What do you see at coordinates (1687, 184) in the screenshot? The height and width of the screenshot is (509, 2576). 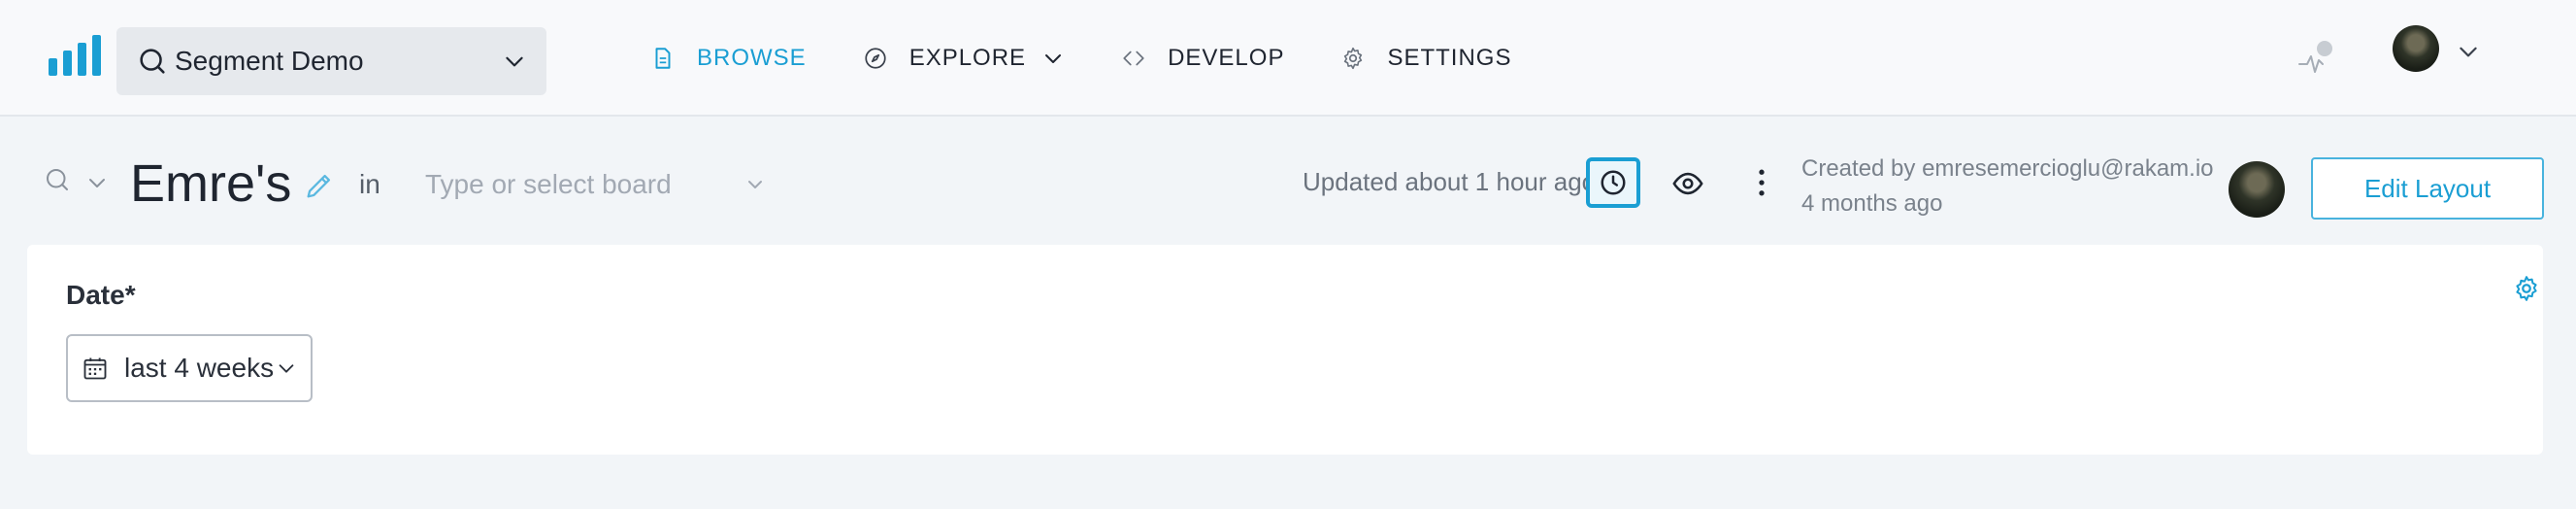 I see `eye-icon` at bounding box center [1687, 184].